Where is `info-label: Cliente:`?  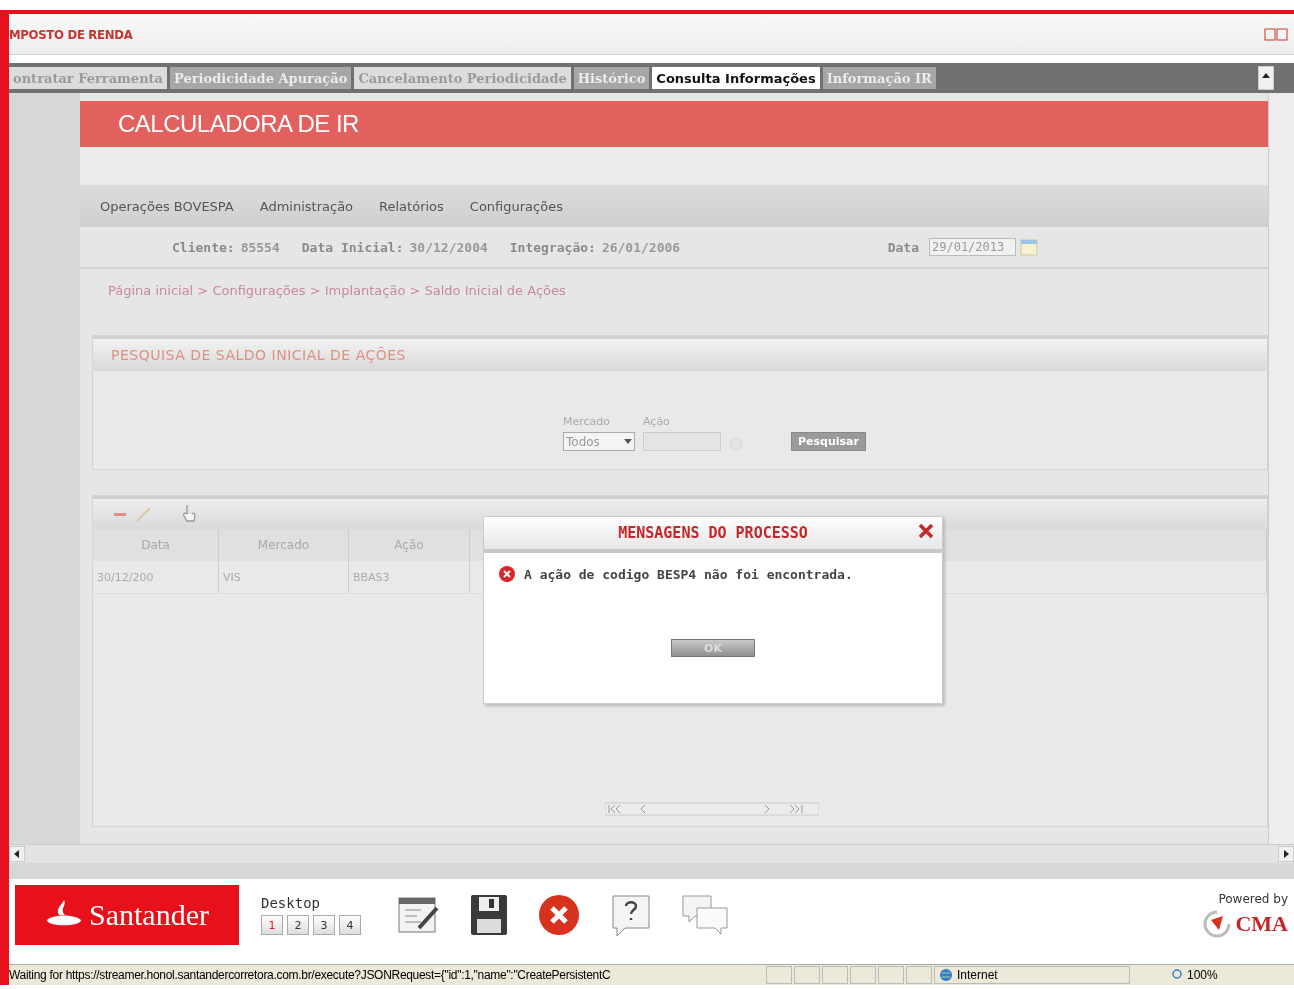 info-label: Cliente: is located at coordinates (203, 247).